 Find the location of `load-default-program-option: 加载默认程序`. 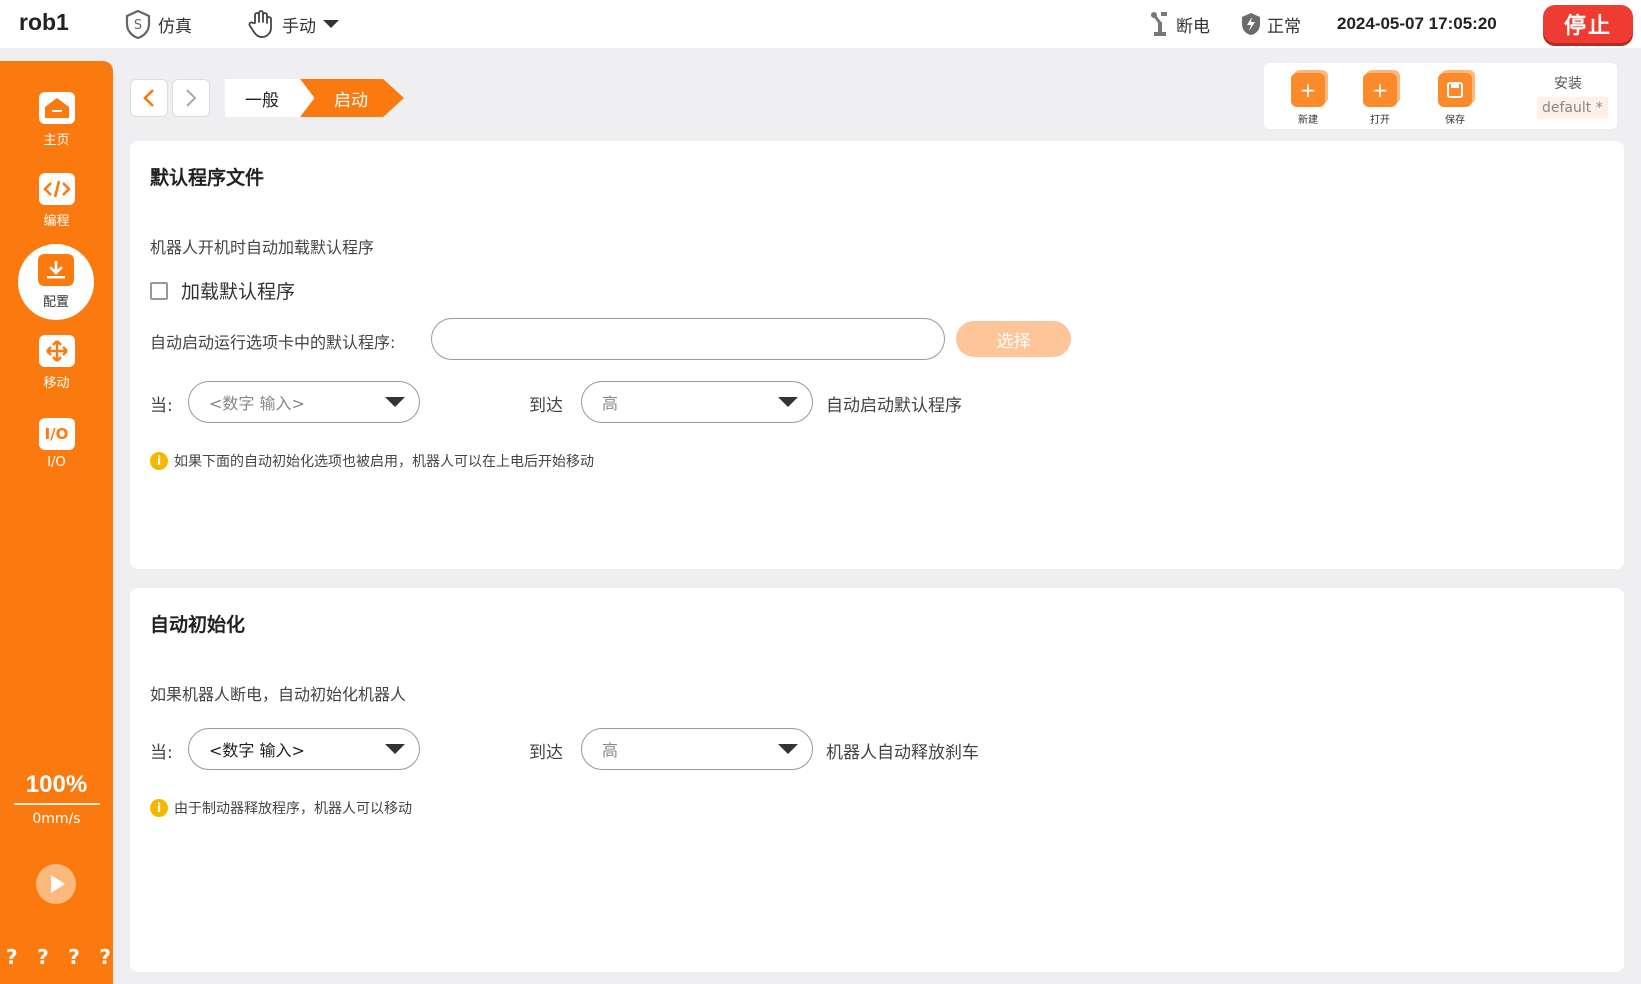

load-default-program-option: 加载默认程序 is located at coordinates (222, 290).